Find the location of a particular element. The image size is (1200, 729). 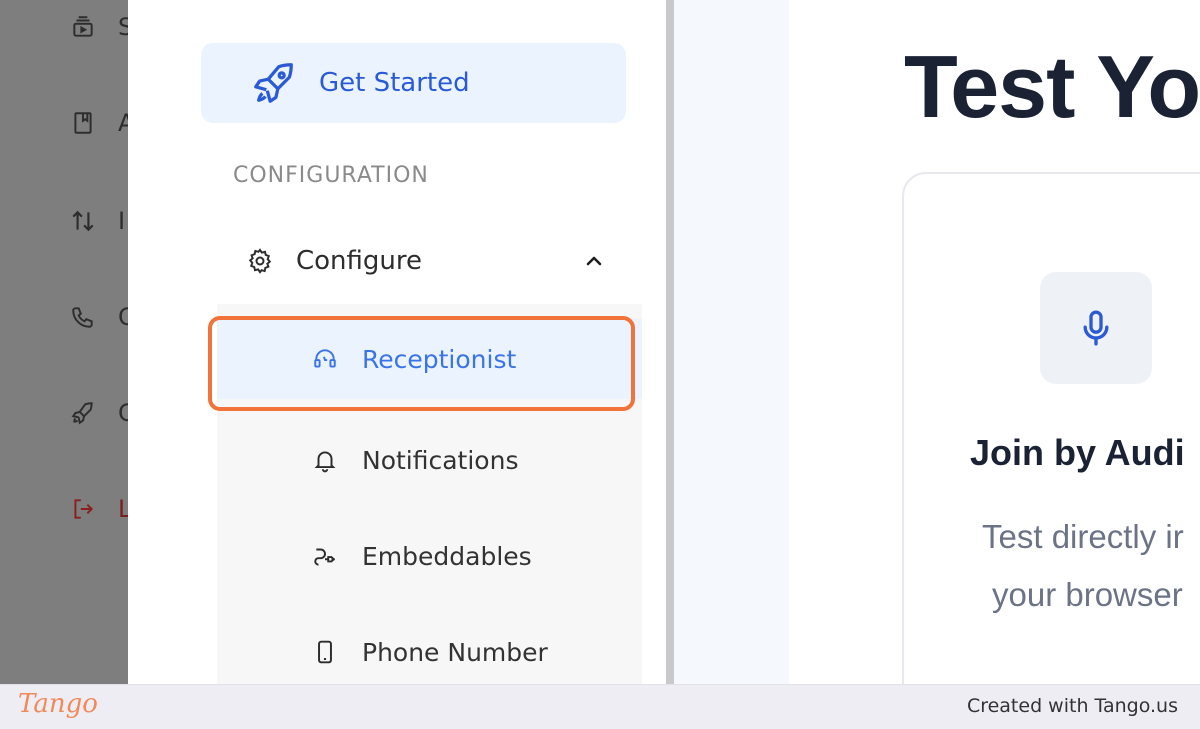

book-icon is located at coordinates (83, 123).